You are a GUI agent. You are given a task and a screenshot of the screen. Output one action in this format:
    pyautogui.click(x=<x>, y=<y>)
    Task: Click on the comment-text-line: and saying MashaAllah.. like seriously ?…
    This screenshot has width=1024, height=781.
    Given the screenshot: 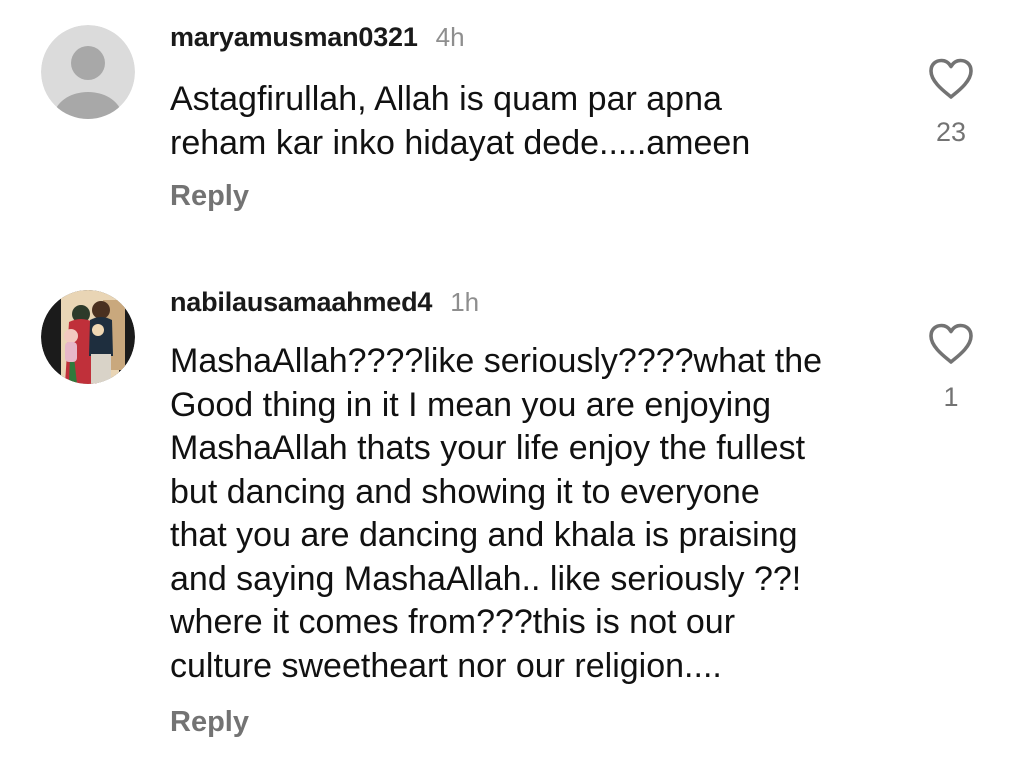 What is the action you would take?
    pyautogui.click(x=486, y=578)
    